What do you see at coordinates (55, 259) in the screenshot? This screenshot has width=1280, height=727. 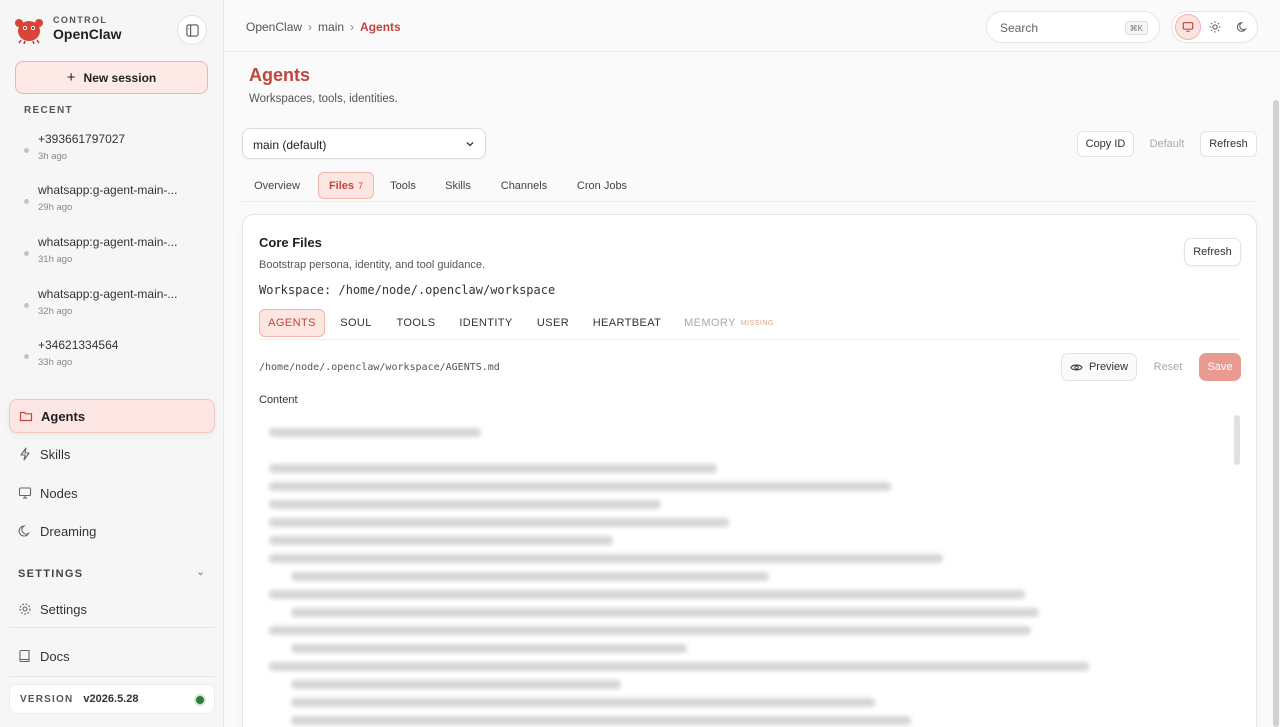 I see `session-time: 31h ago` at bounding box center [55, 259].